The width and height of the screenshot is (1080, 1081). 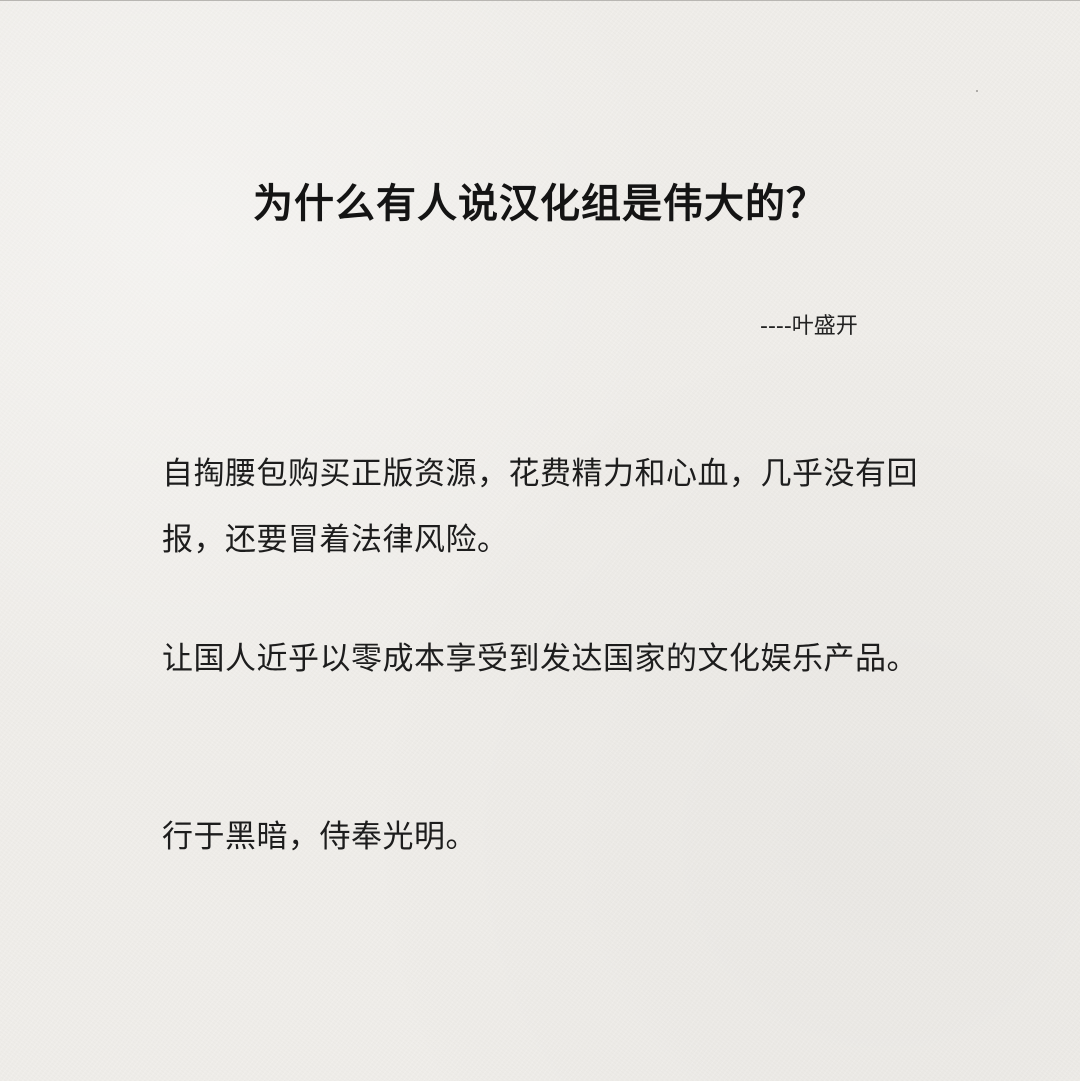 I want to click on top-border, so click(x=540, y=0).